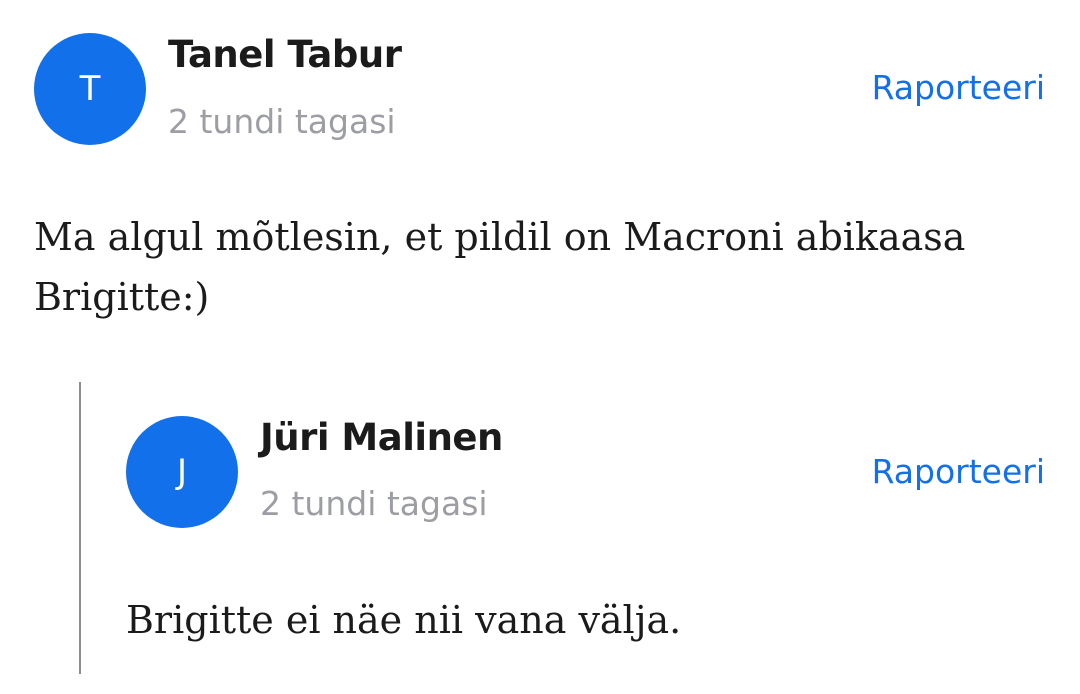  What do you see at coordinates (381, 437) in the screenshot?
I see `reply-author: Jüri Malinen` at bounding box center [381, 437].